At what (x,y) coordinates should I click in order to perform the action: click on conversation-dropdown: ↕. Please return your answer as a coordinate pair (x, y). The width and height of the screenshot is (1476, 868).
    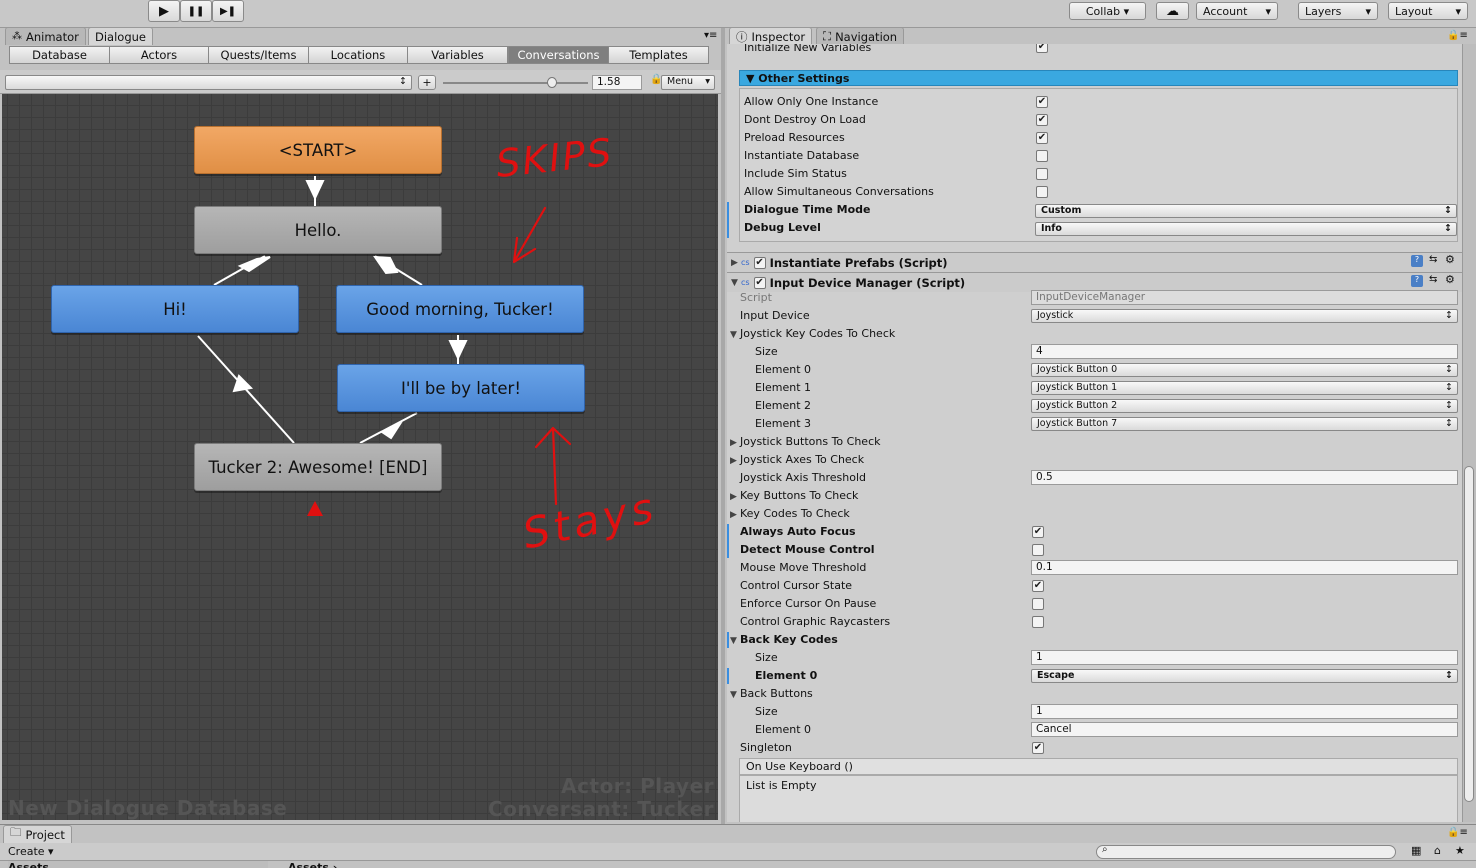
    Looking at the image, I should click on (208, 82).